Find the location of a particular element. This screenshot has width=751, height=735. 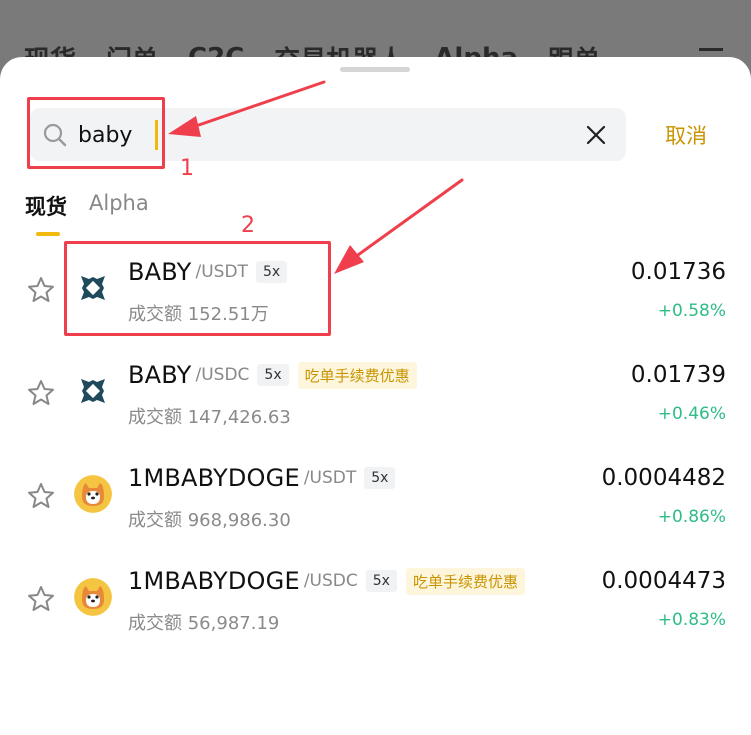

pair-label: 1MBABYDOGE /USDT 5x is located at coordinates (262, 478).